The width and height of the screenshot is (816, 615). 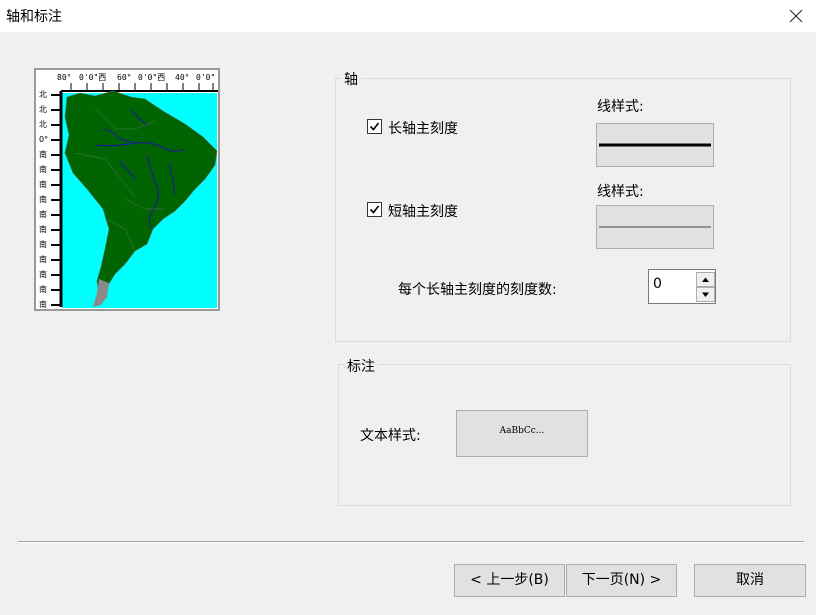 I want to click on close-button, so click(x=796, y=16).